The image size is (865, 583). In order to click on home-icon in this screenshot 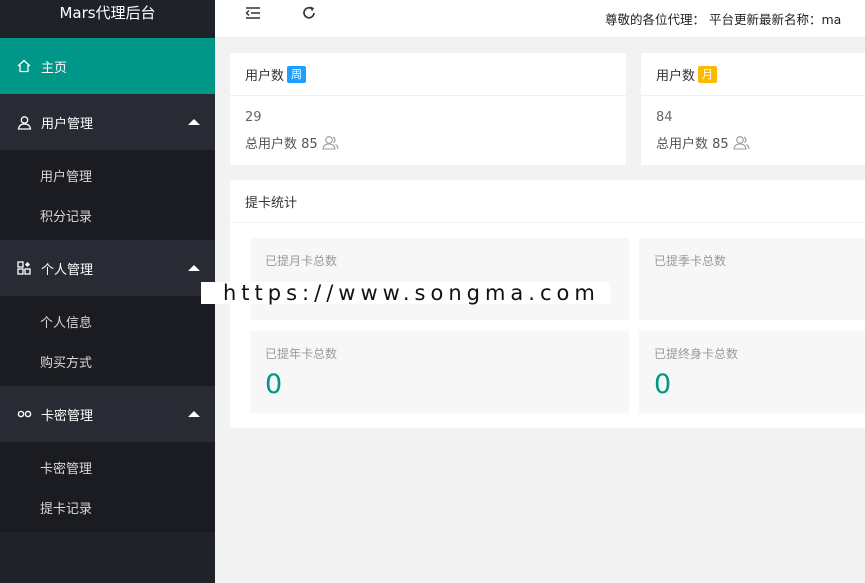, I will do `click(24, 66)`.